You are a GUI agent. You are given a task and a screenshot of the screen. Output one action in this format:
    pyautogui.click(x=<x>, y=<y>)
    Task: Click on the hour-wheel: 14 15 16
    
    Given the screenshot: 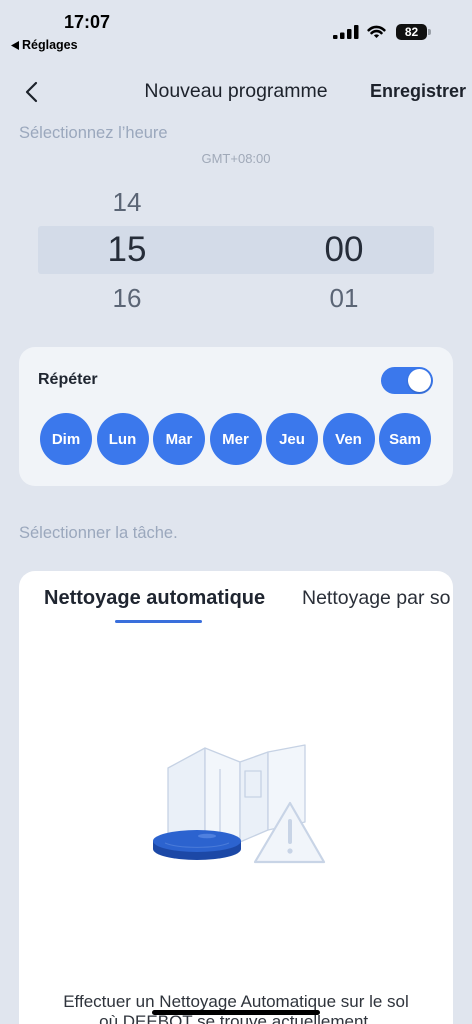 What is the action you would take?
    pyautogui.click(x=127, y=250)
    